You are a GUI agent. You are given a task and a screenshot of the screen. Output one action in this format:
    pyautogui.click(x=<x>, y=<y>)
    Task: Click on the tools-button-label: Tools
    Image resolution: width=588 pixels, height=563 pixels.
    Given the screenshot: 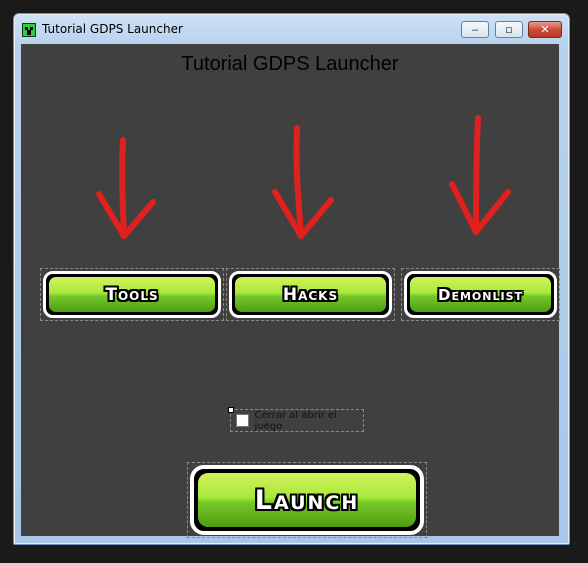 What is the action you would take?
    pyautogui.click(x=132, y=294)
    